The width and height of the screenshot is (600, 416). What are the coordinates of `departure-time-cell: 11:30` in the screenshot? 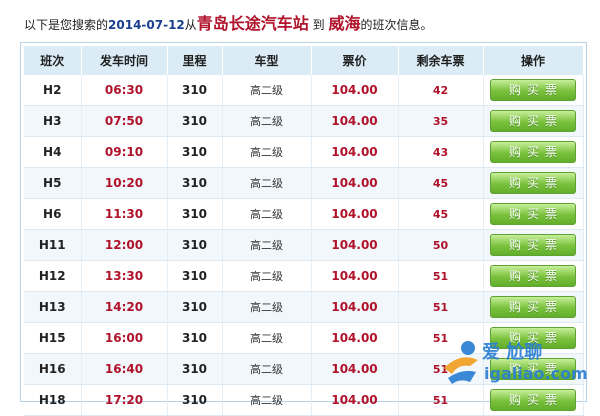 It's located at (124, 214).